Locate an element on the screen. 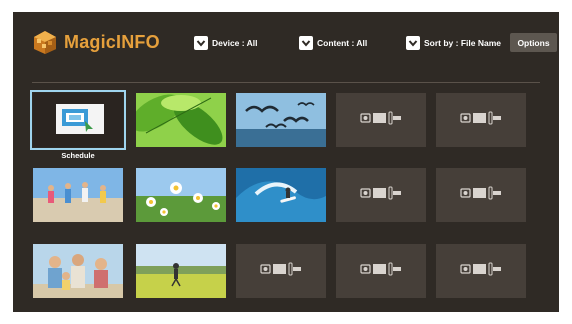  photo-thumbnail-surfer-on-wave is located at coordinates (281, 195).